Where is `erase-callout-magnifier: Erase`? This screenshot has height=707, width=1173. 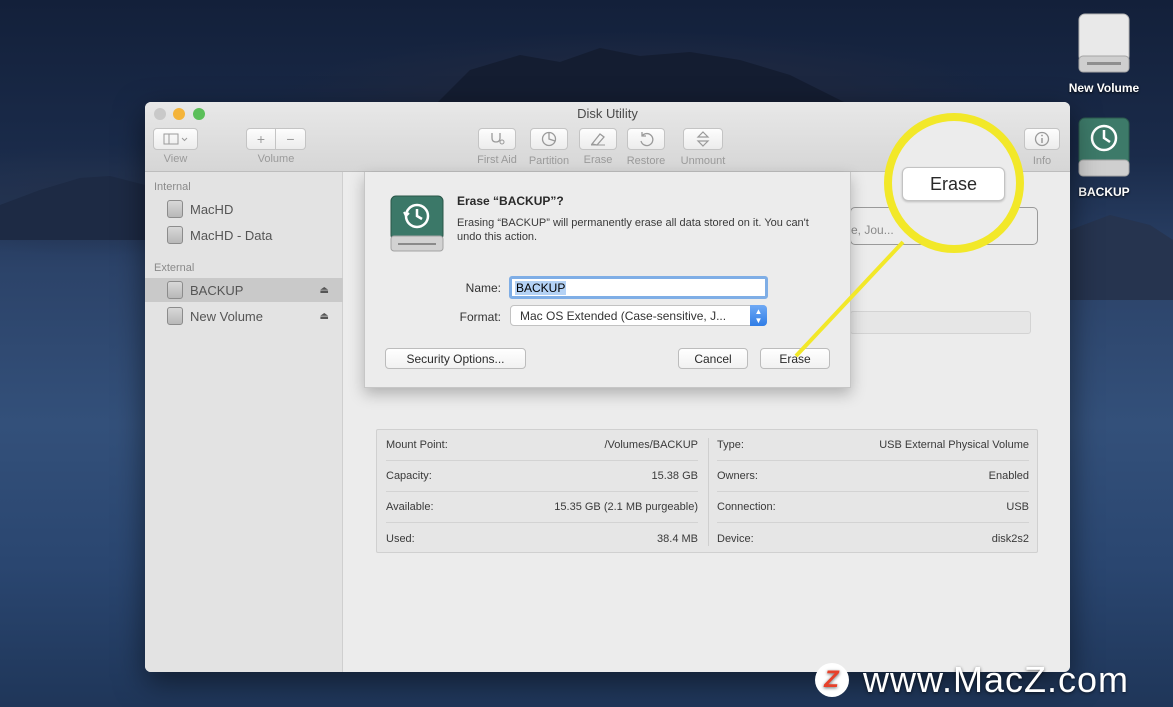 erase-callout-magnifier: Erase is located at coordinates (954, 183).